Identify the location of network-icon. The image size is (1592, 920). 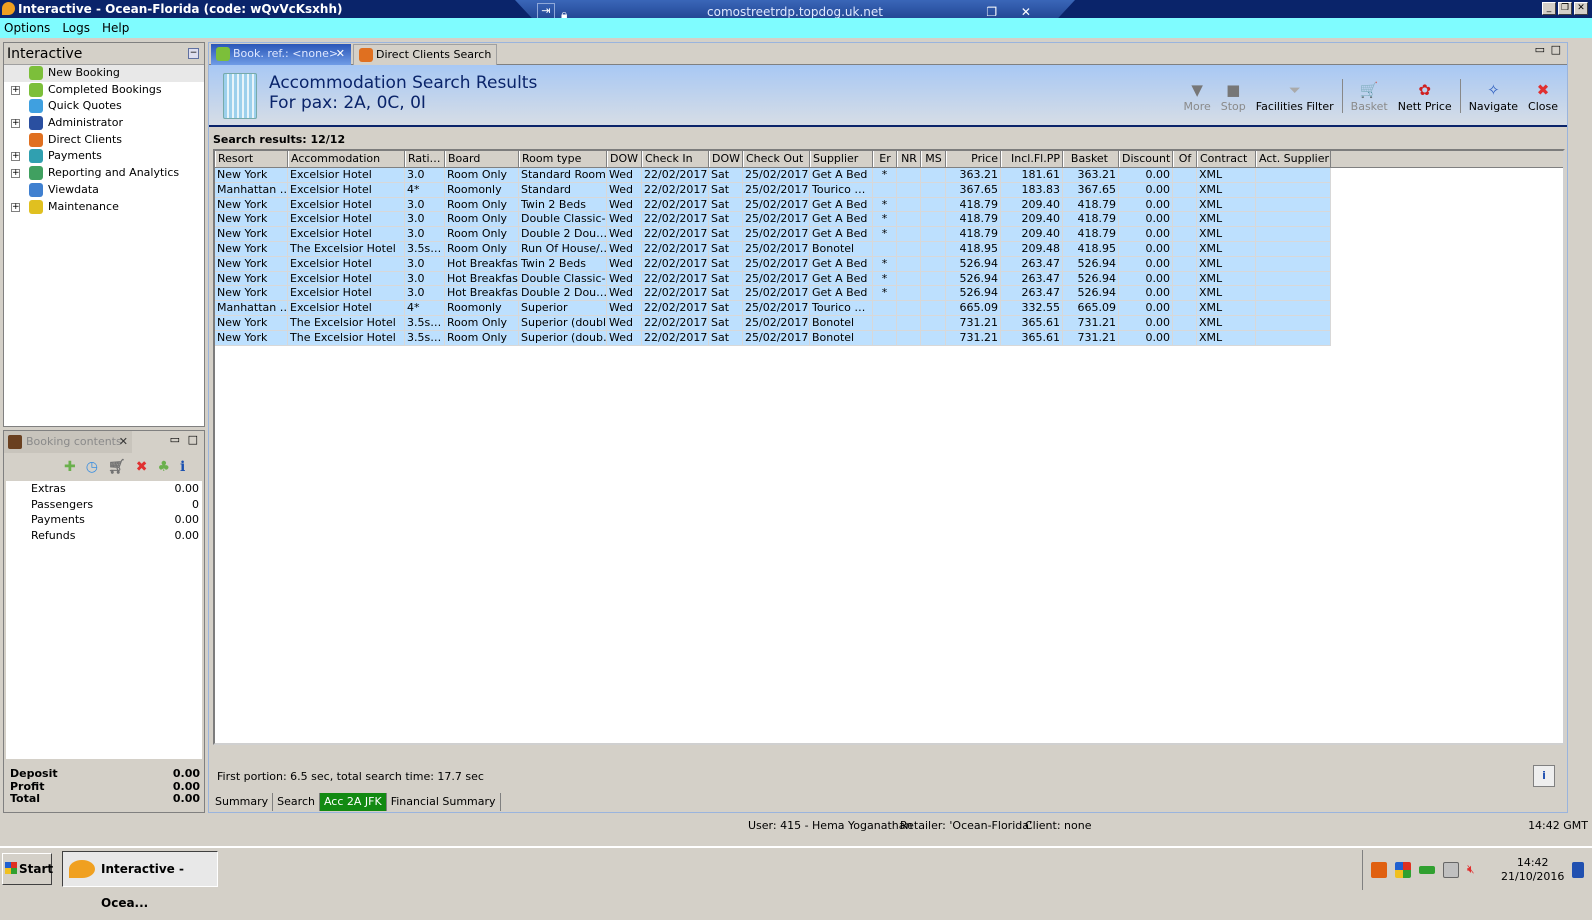
(1451, 870).